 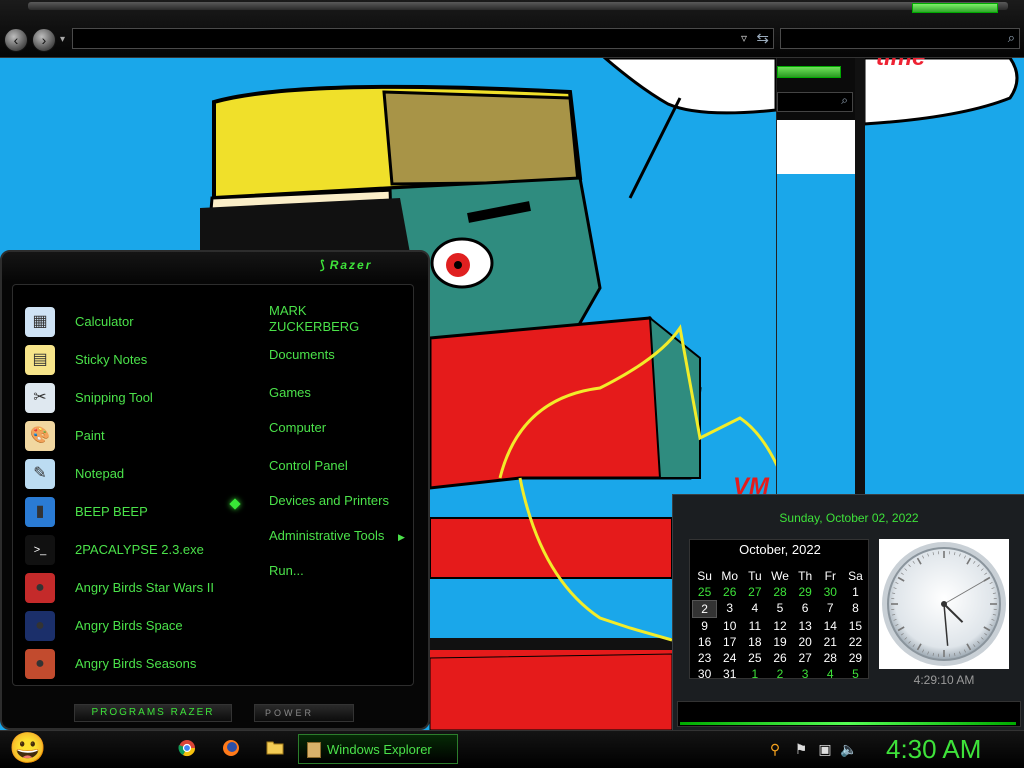 I want to click on calendar-day: 21, so click(x=830, y=642).